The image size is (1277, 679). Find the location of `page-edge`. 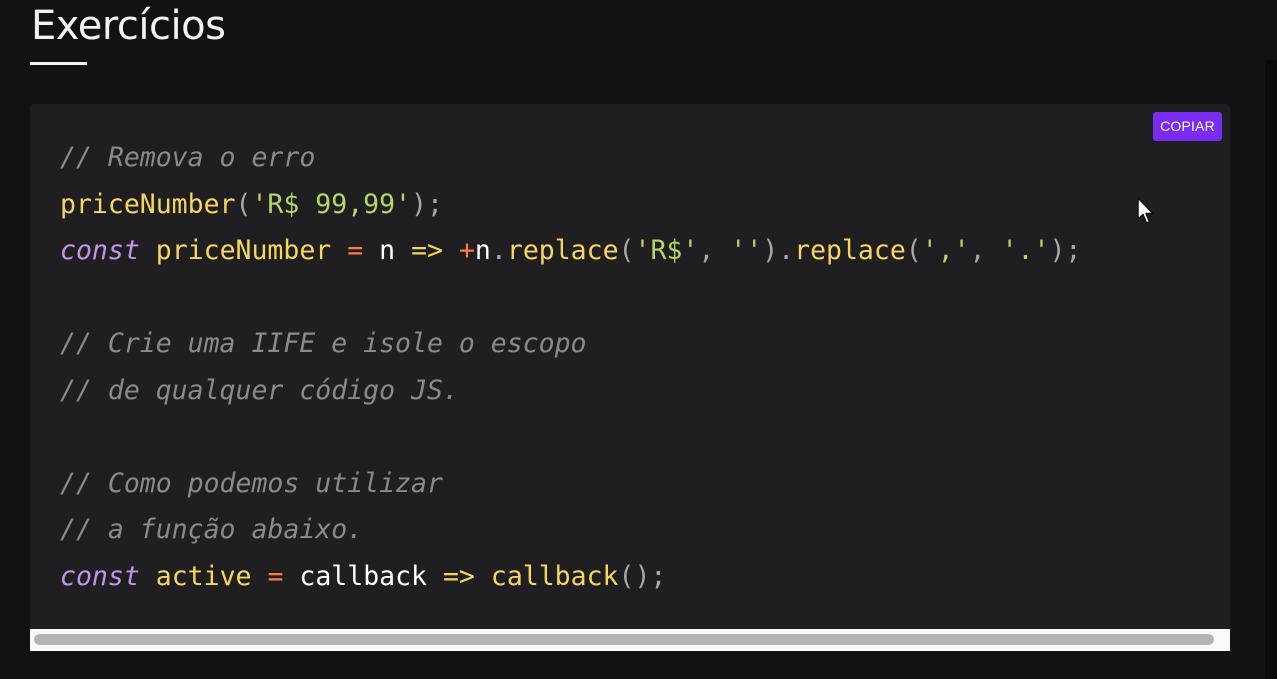

page-edge is located at coordinates (1271, 369).